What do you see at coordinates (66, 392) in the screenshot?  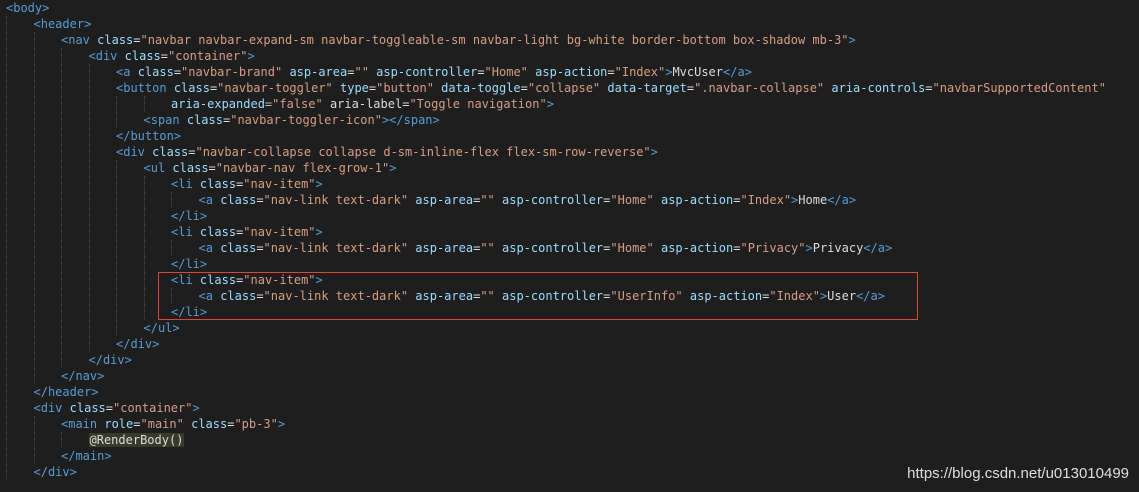 I see `code-line: </header>` at bounding box center [66, 392].